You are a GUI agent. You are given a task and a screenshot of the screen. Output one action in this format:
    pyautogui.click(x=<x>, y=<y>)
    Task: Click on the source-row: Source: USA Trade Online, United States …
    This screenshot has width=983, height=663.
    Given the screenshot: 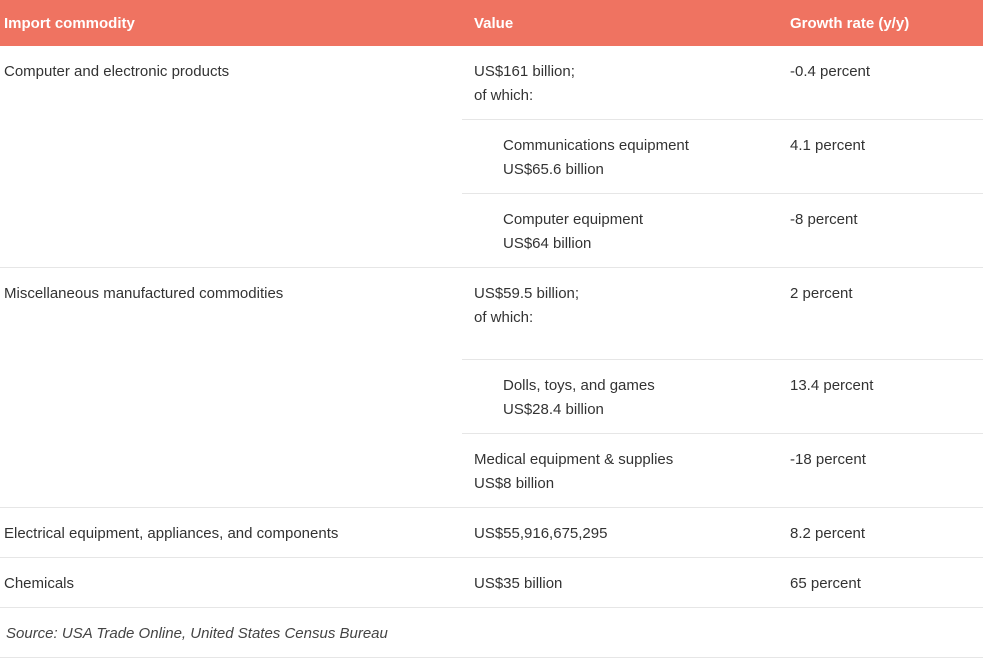 What is the action you would take?
    pyautogui.click(x=491, y=632)
    